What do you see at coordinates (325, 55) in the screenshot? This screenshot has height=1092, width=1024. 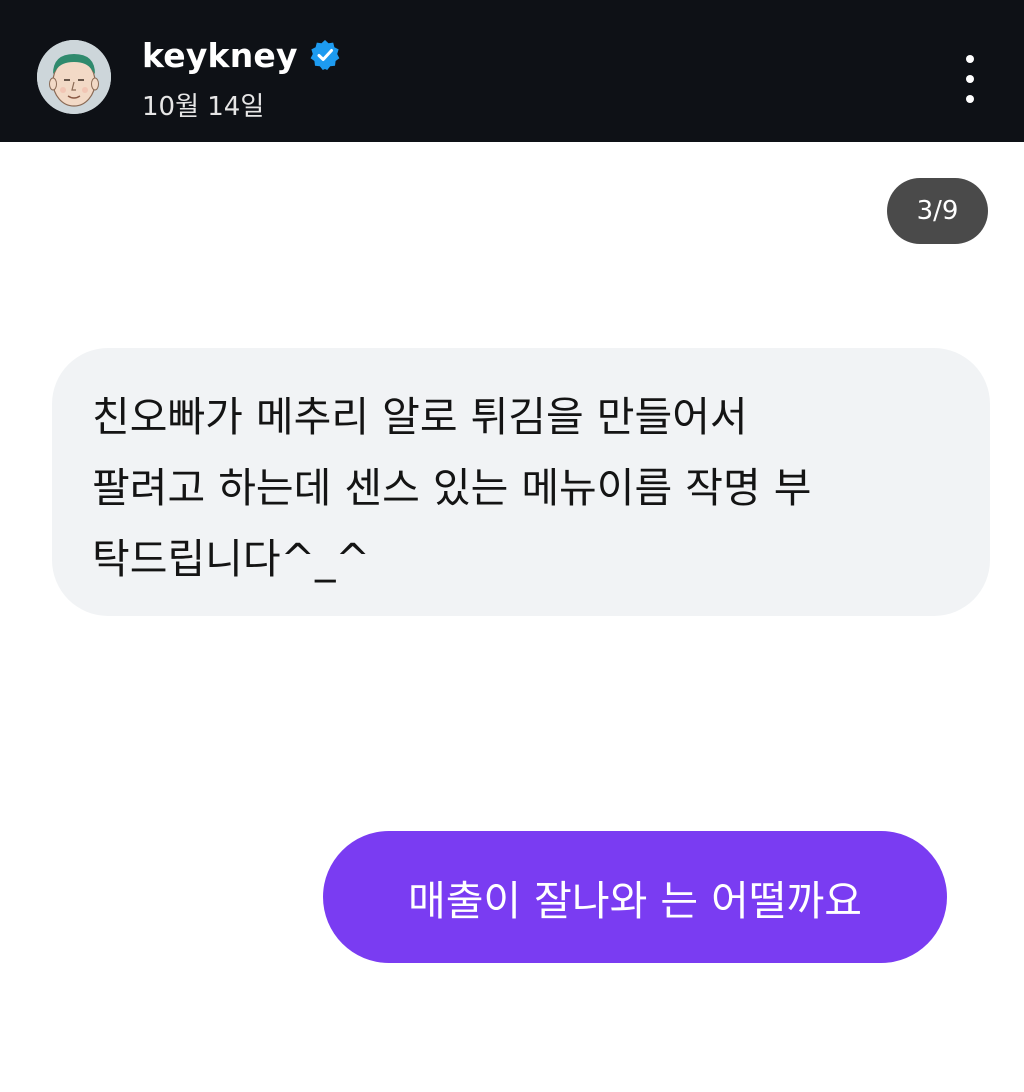 I see `verified-badge-icon` at bounding box center [325, 55].